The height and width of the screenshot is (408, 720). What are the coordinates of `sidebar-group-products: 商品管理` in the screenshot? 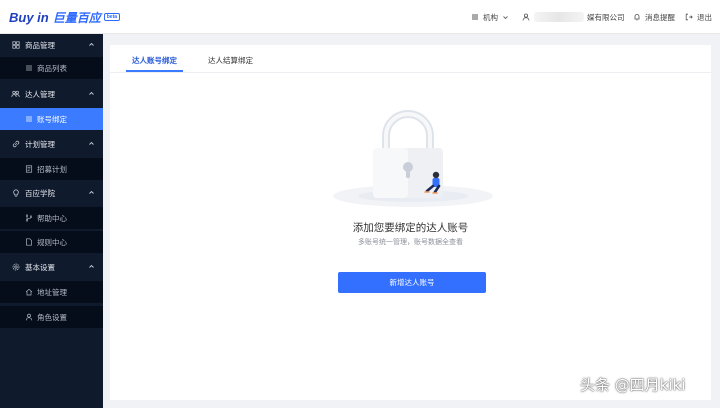 It's located at (51, 45).